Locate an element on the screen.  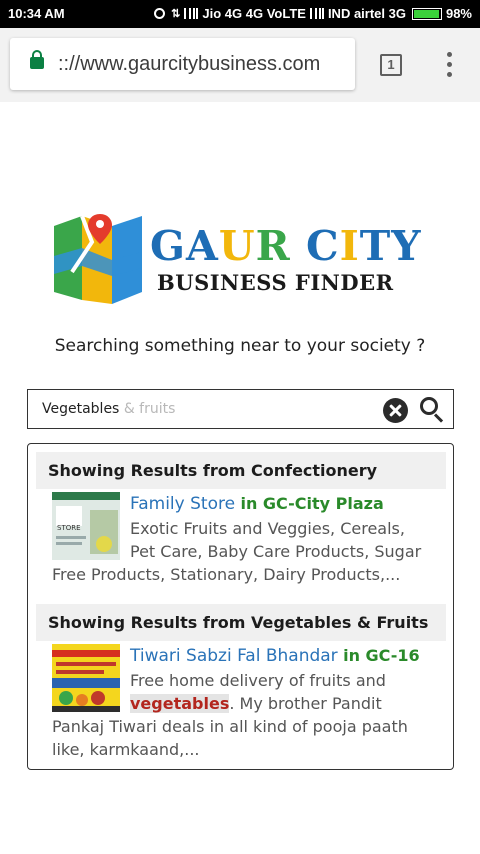
clear-search-icon is located at coordinates (395, 410).